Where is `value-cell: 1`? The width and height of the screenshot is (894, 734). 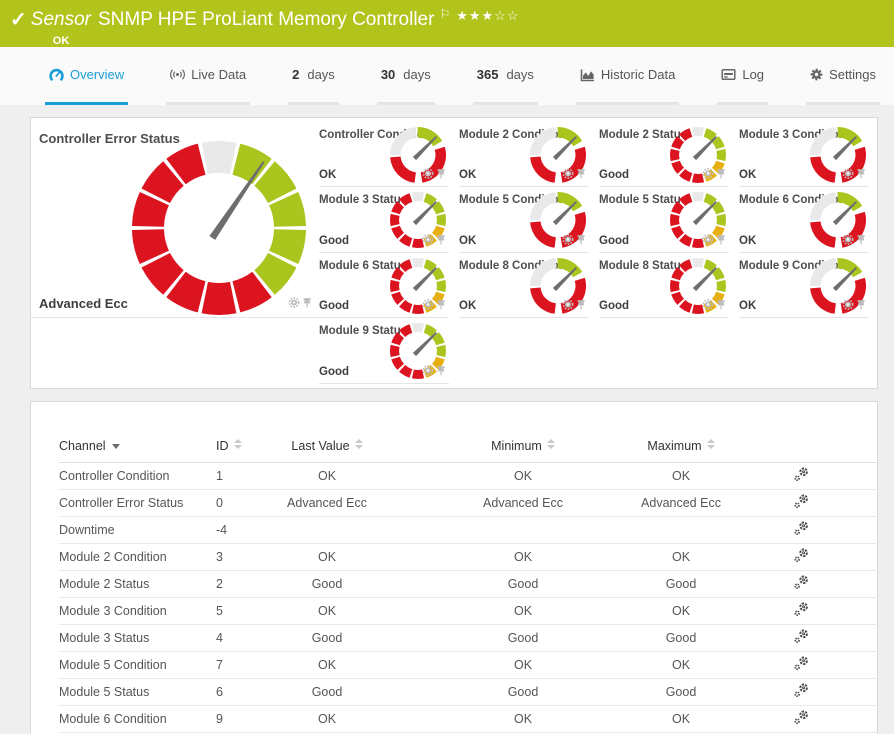
value-cell: 1 is located at coordinates (219, 475).